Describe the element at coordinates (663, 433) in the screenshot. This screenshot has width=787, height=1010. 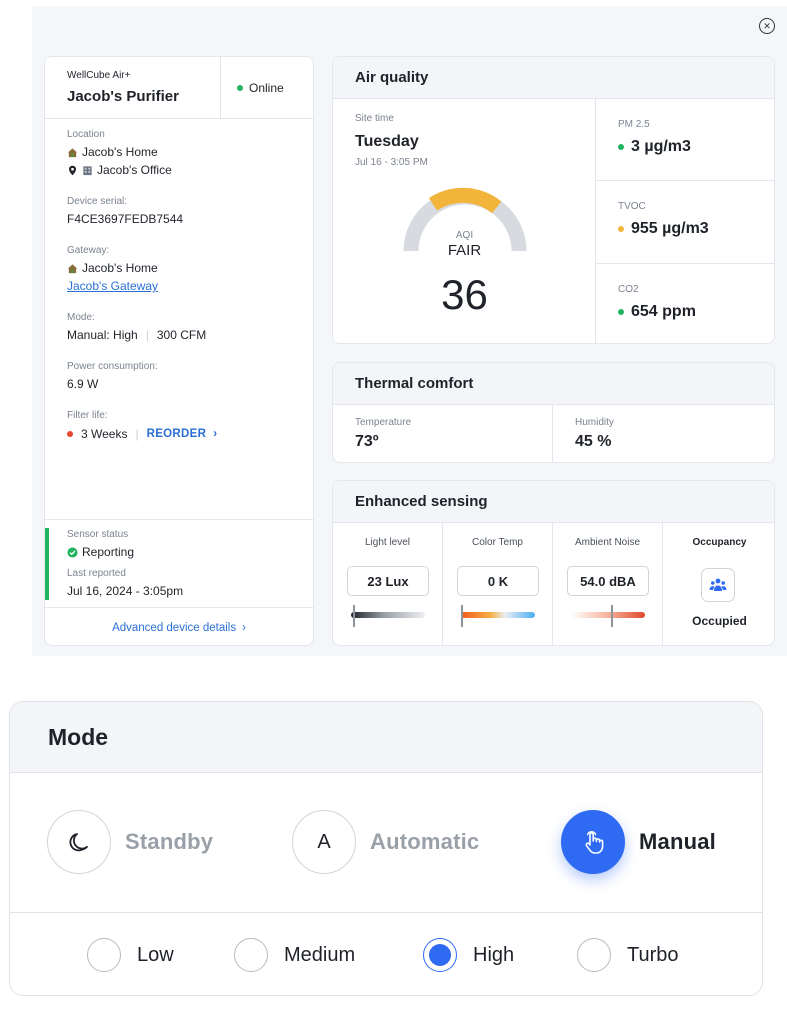
I see `humidity-cell: Humidity 45 %` at that location.